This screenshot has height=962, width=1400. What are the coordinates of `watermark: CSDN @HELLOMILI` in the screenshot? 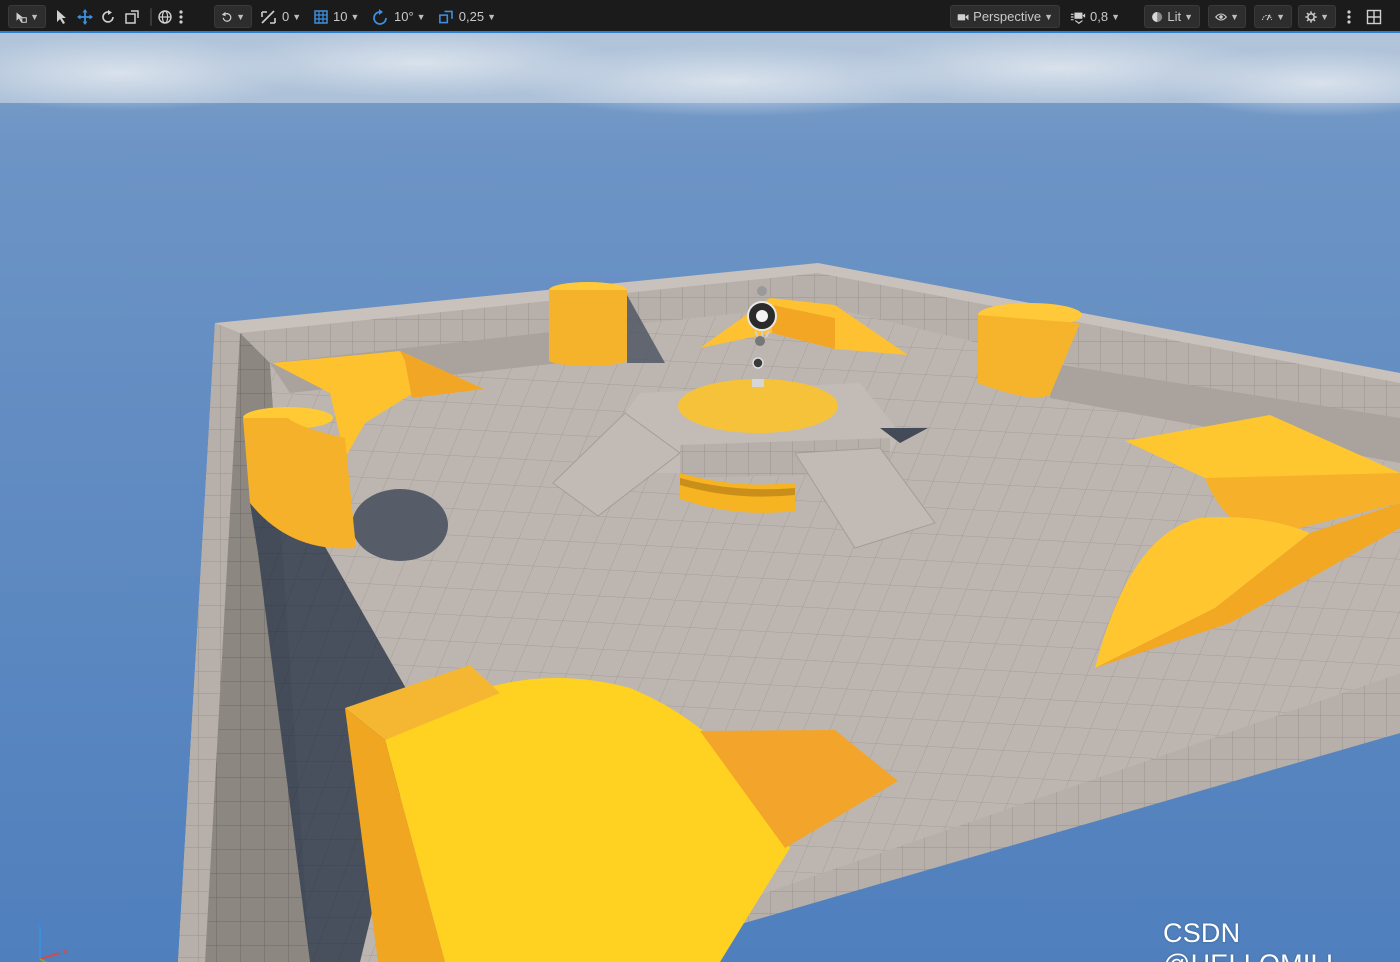 It's located at (1248, 940).